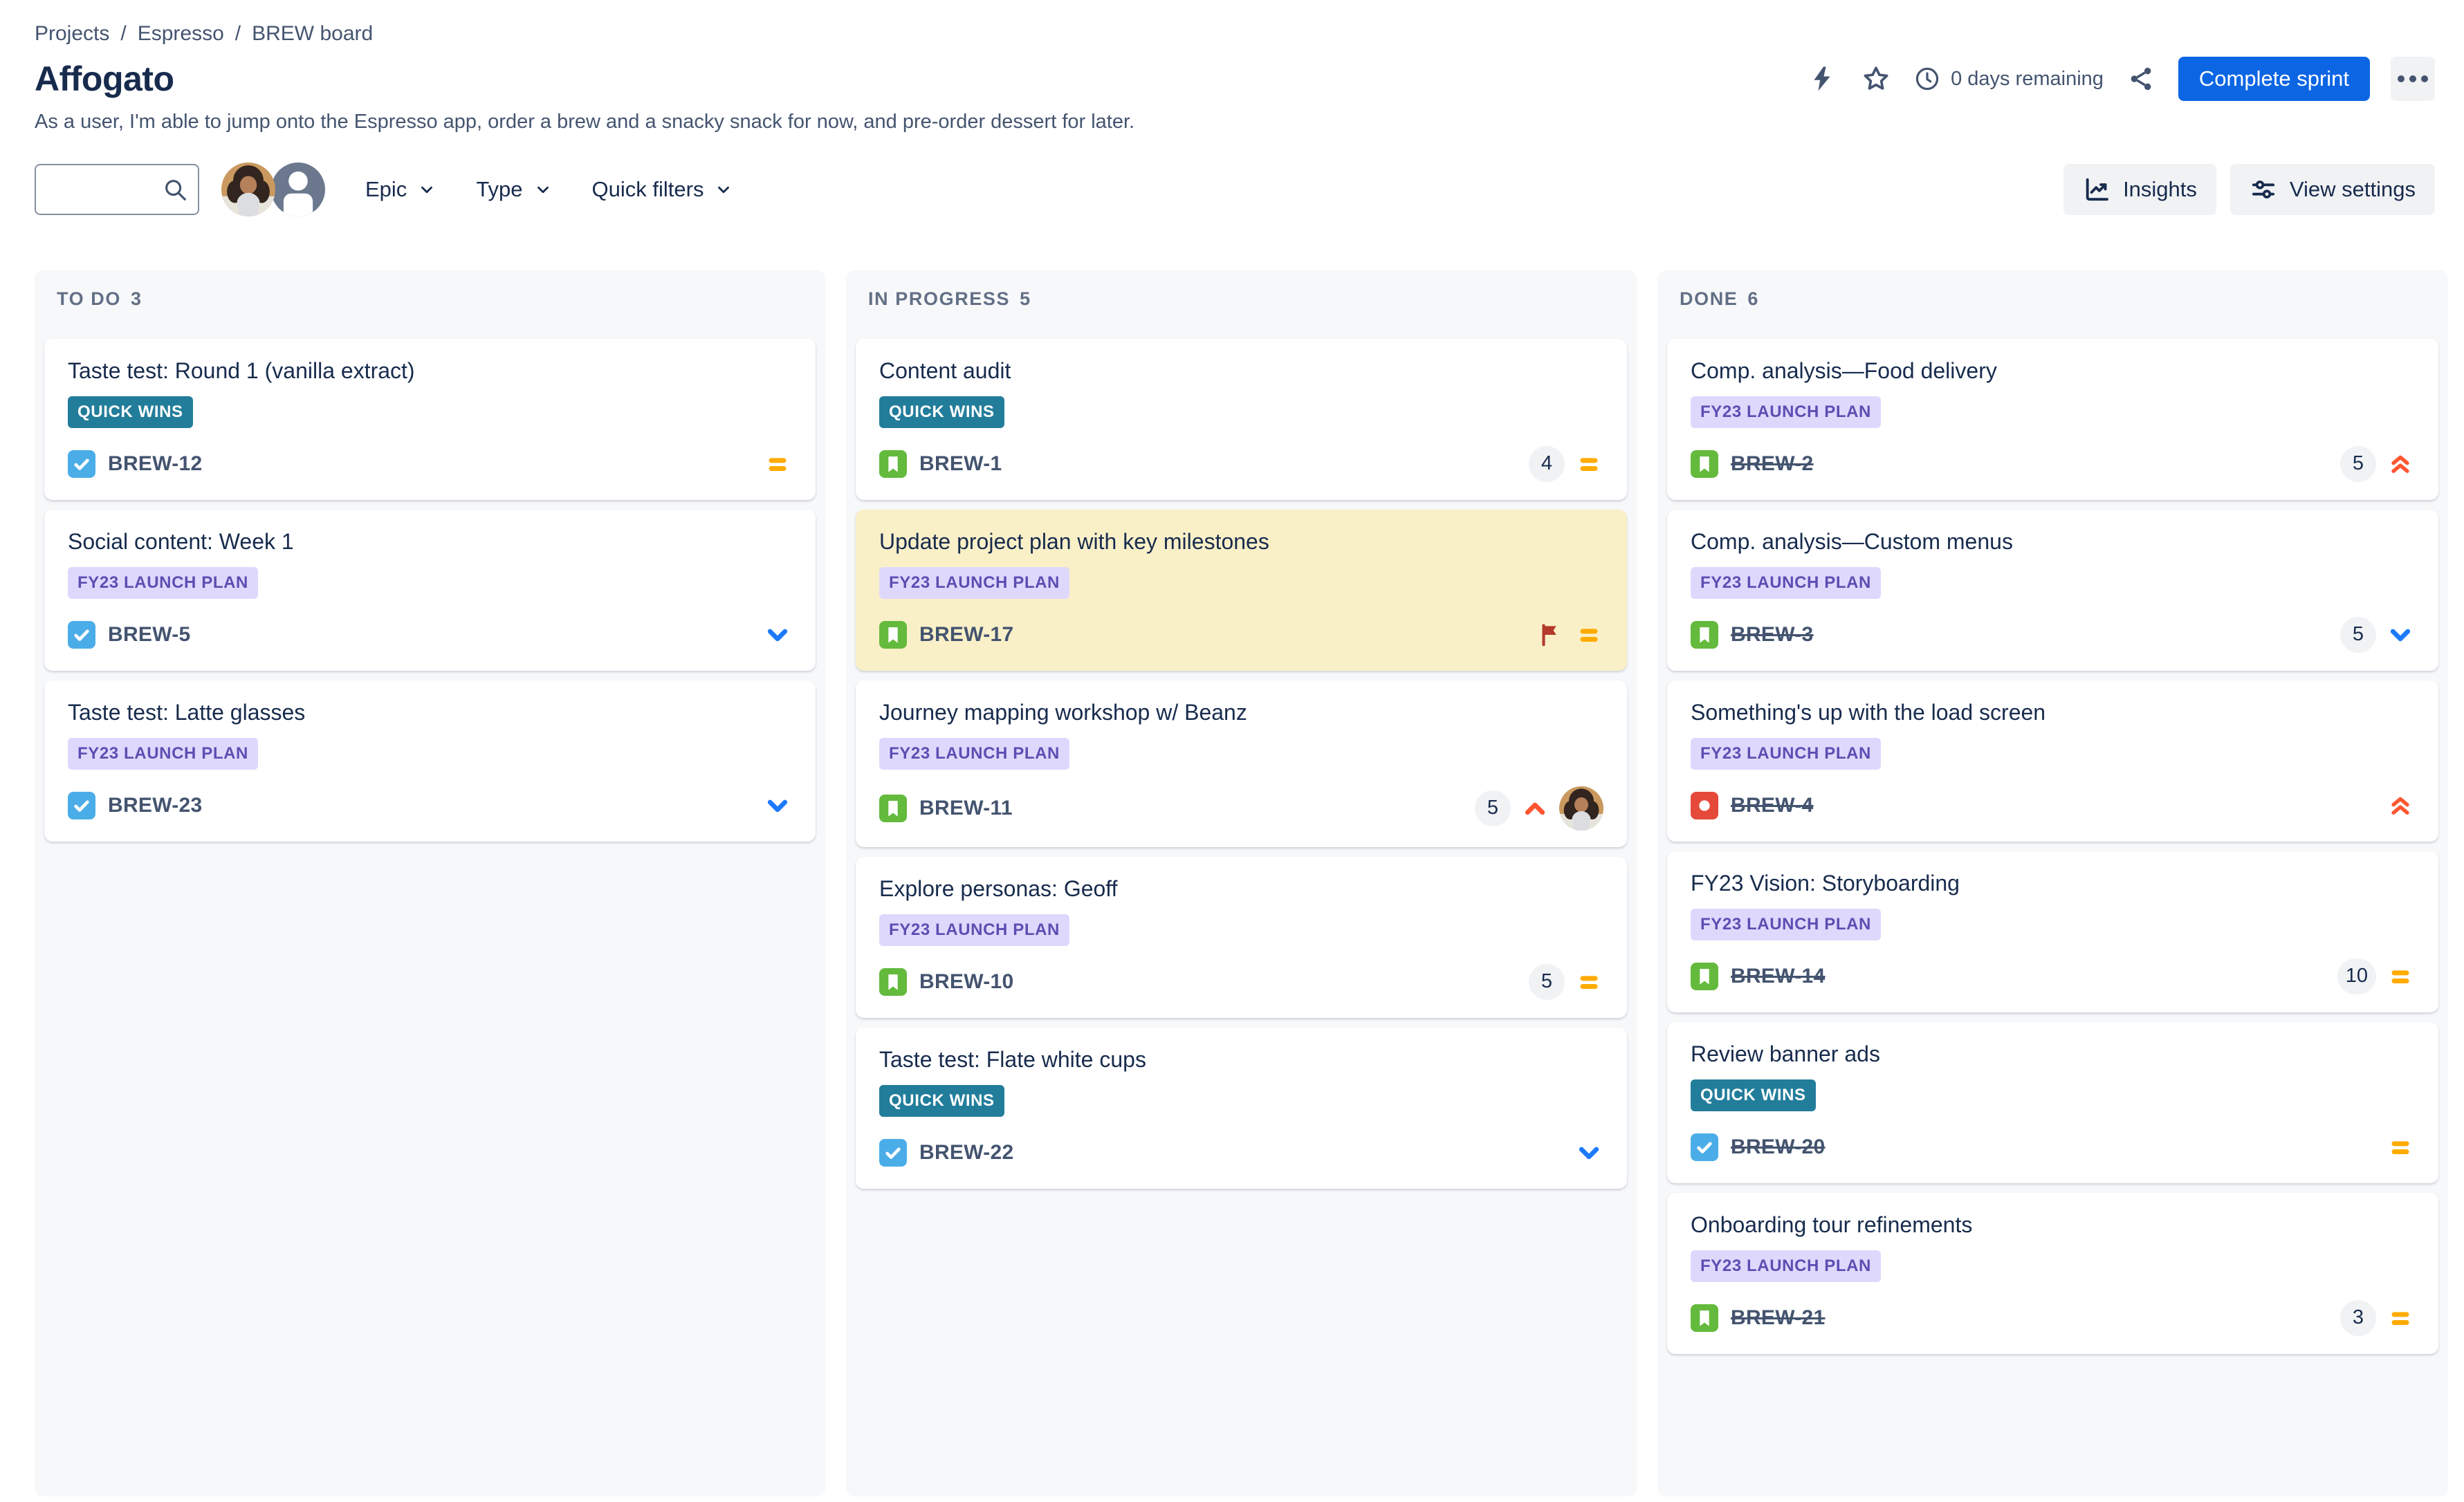  What do you see at coordinates (2052, 1102) in the screenshot?
I see `card-brew-20: Review banner ads QUICK WINS BREW-20` at bounding box center [2052, 1102].